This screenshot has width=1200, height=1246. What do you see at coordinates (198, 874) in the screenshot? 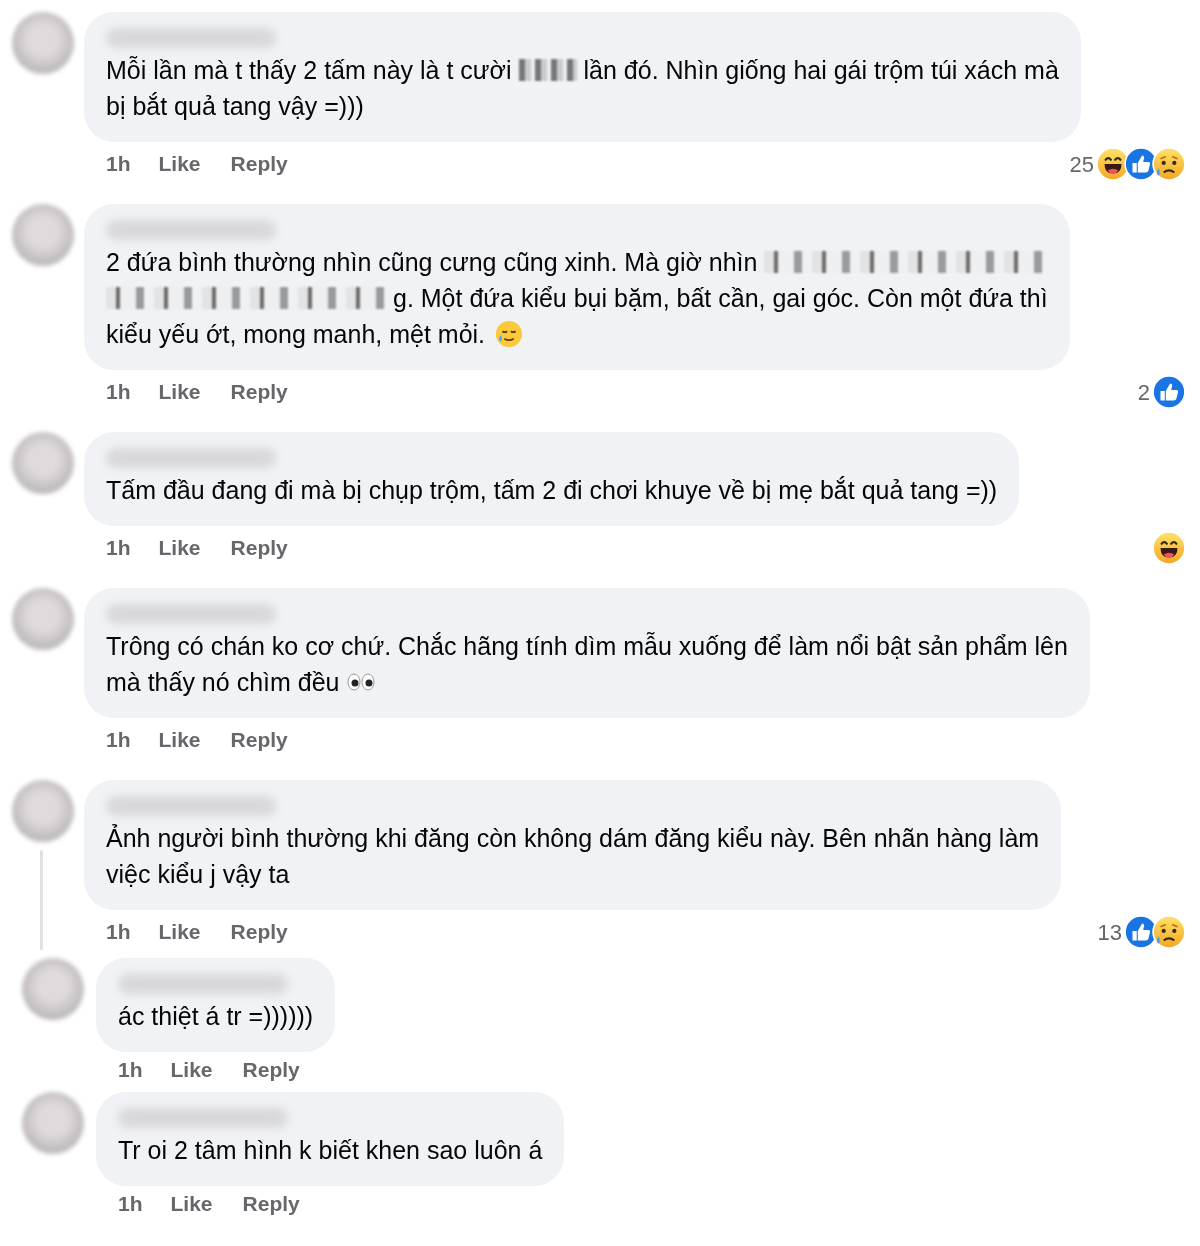
I see `comment-text: việc kiểu j vậy ta` at bounding box center [198, 874].